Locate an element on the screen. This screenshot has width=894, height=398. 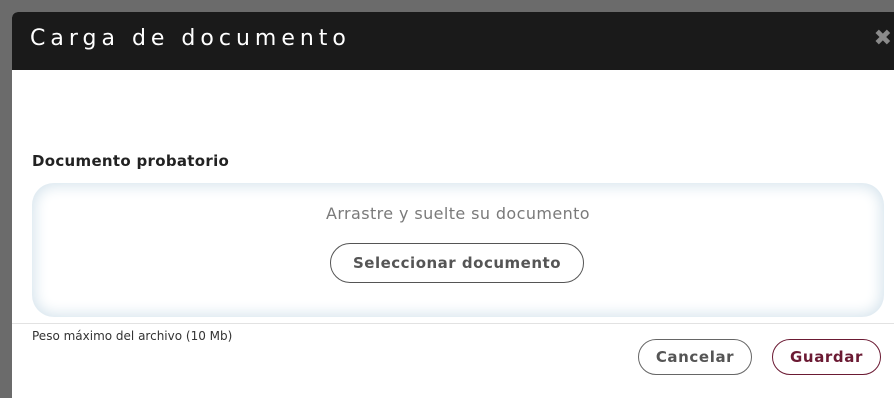
footer-divider is located at coordinates (453, 323).